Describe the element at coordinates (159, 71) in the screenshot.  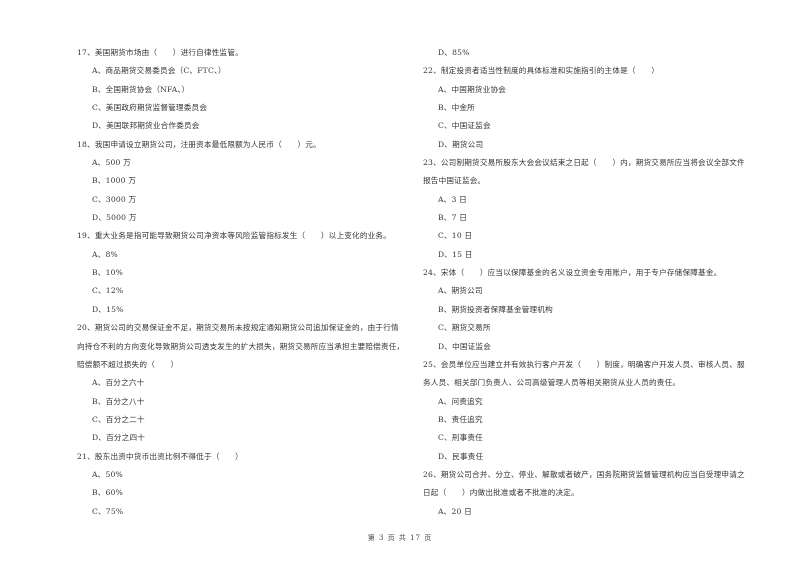
I see `answer-option: A、商品期货交易委员会（C、FTC、）` at that location.